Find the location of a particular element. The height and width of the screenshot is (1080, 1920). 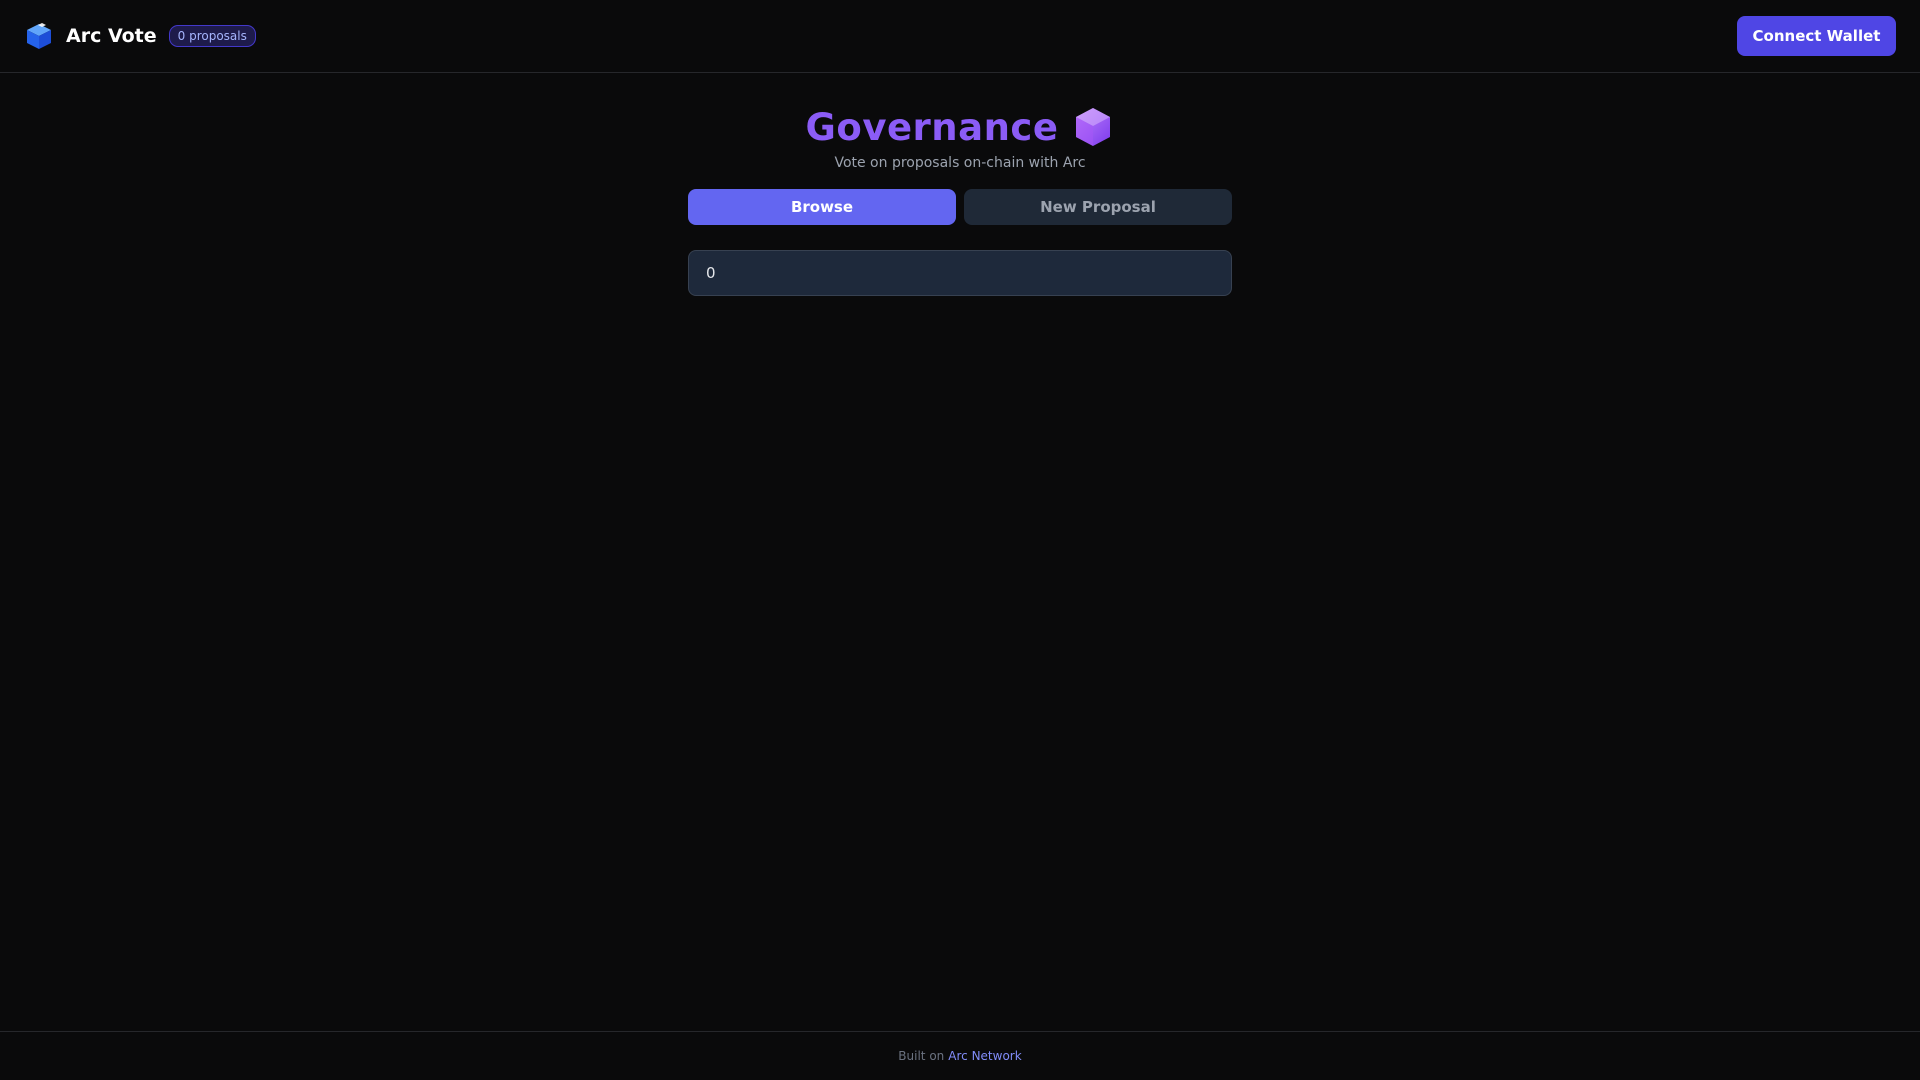

title-row: Governance is located at coordinates (960, 127).